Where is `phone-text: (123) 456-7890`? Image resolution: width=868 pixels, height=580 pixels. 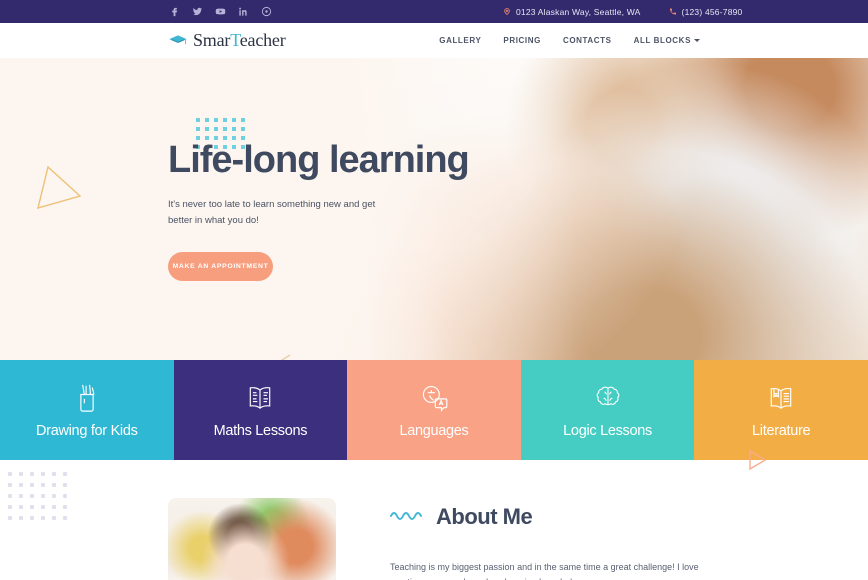 phone-text: (123) 456-7890 is located at coordinates (712, 11).